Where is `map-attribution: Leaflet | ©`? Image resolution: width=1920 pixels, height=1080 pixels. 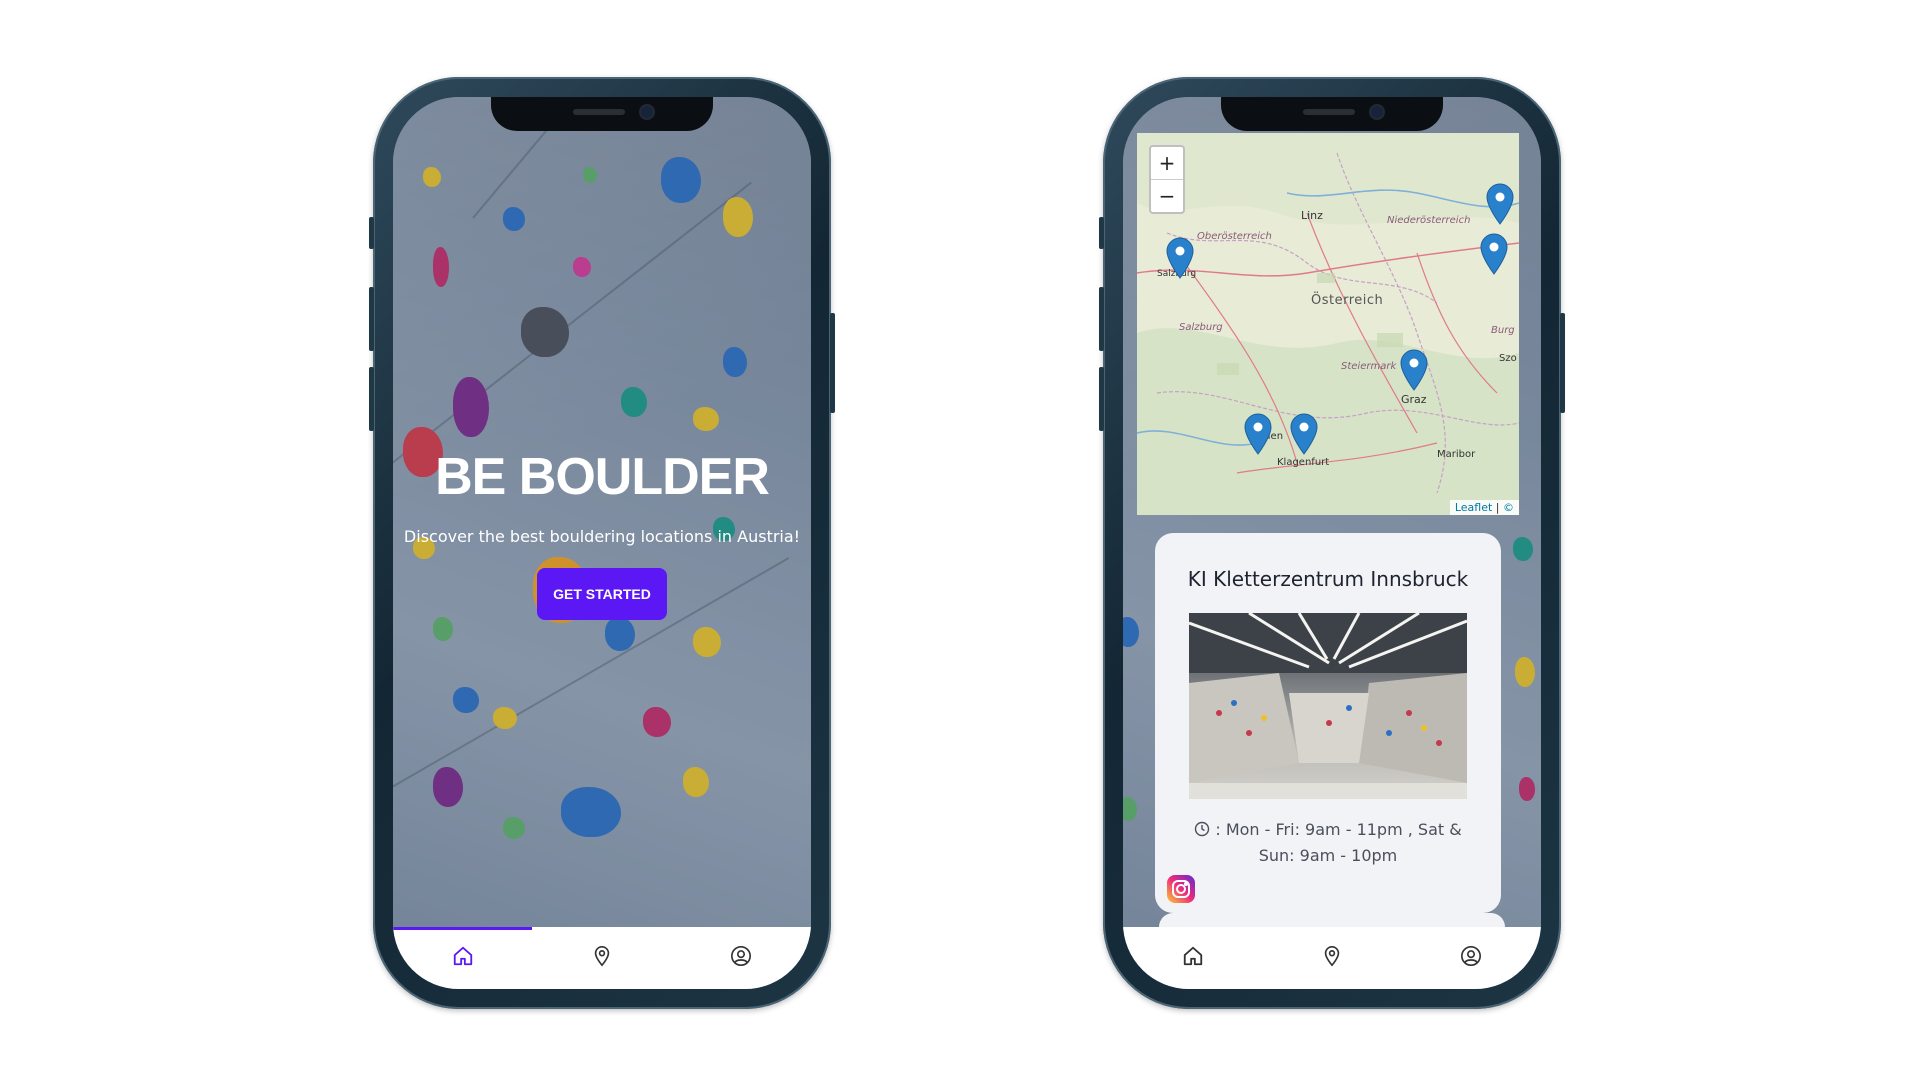
map-attribution: Leaflet | © is located at coordinates (1484, 507).